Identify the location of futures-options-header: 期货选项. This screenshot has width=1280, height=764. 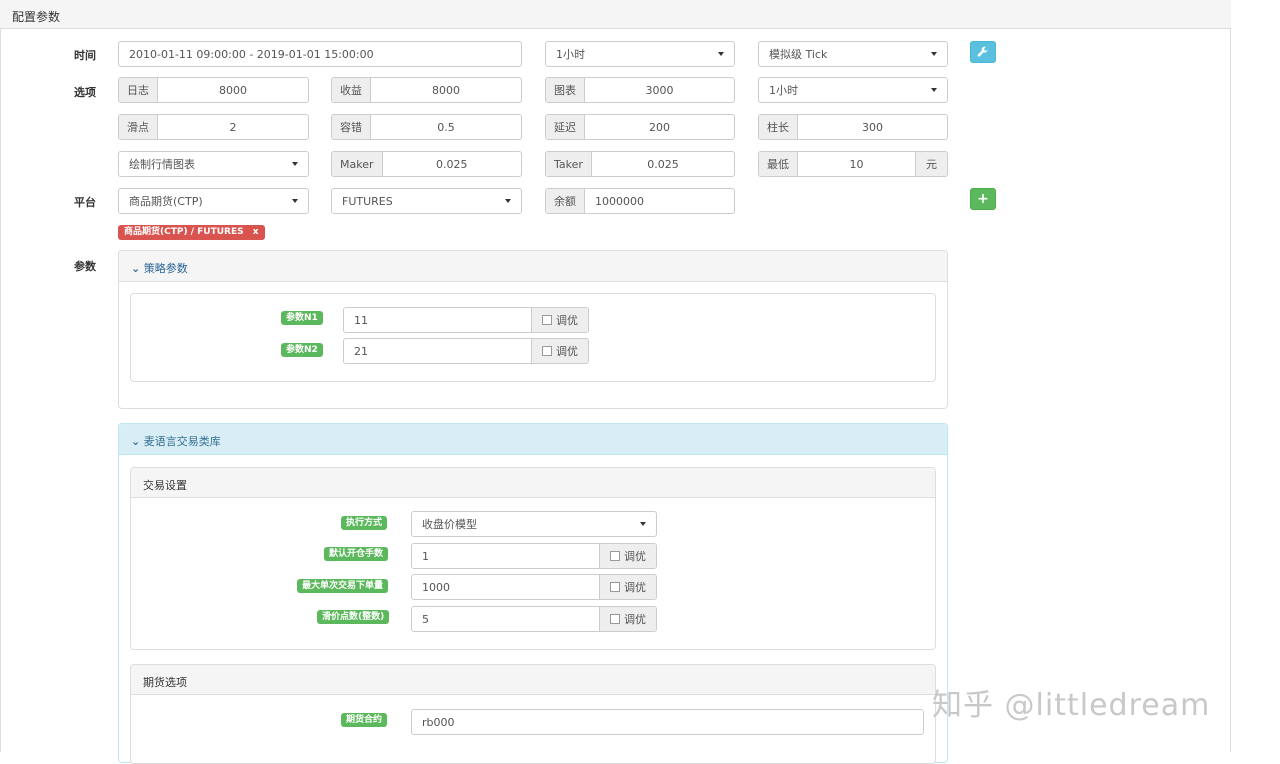
(533, 680).